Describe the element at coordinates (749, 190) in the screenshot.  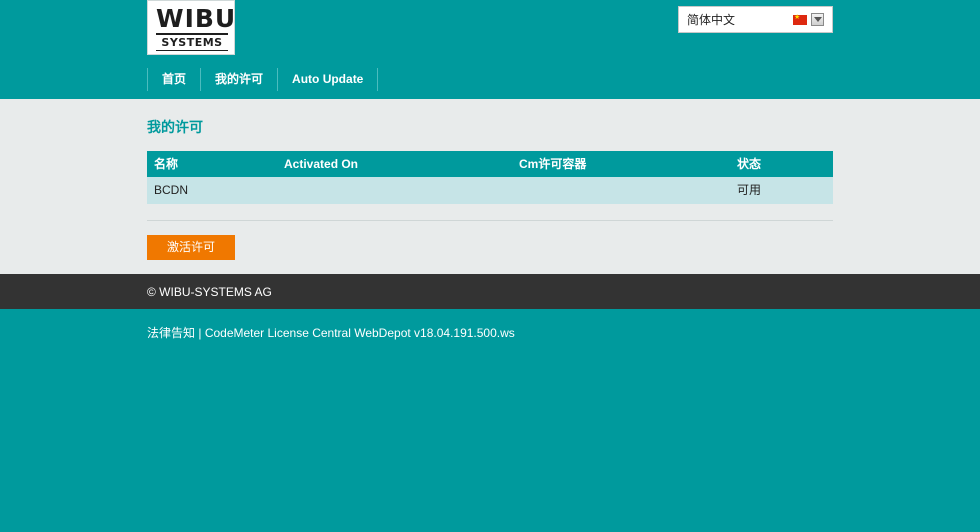
I see `cell-status: 可用` at that location.